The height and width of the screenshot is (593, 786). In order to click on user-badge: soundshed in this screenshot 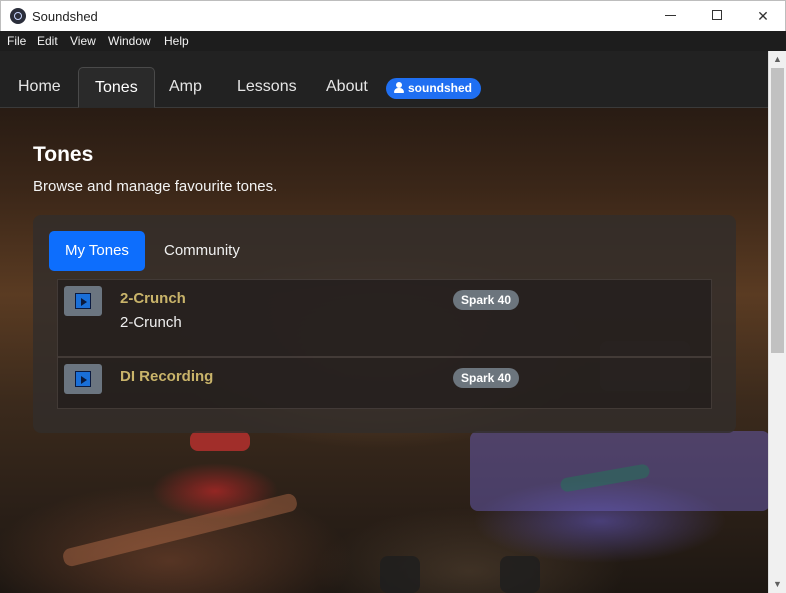, I will do `click(434, 88)`.